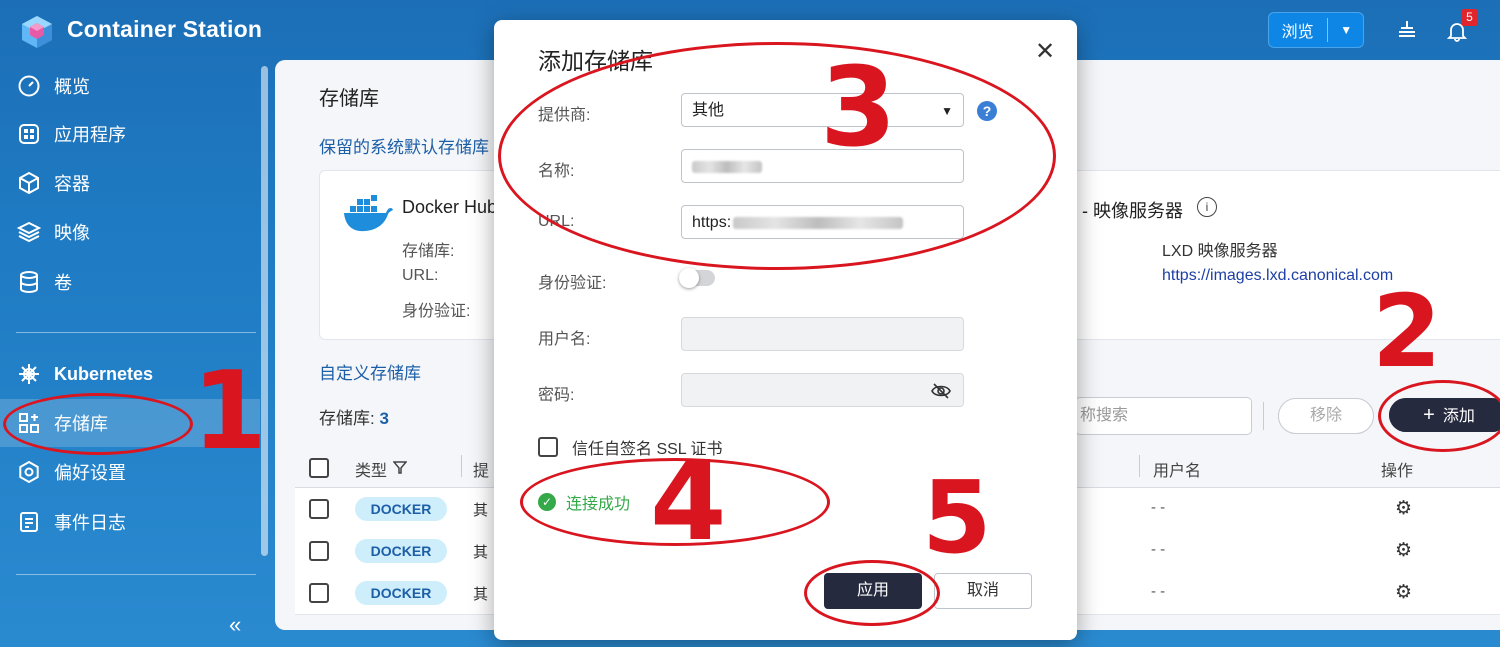 Image resolution: width=1500 pixels, height=647 pixels. I want to click on count-value: 3, so click(384, 418).